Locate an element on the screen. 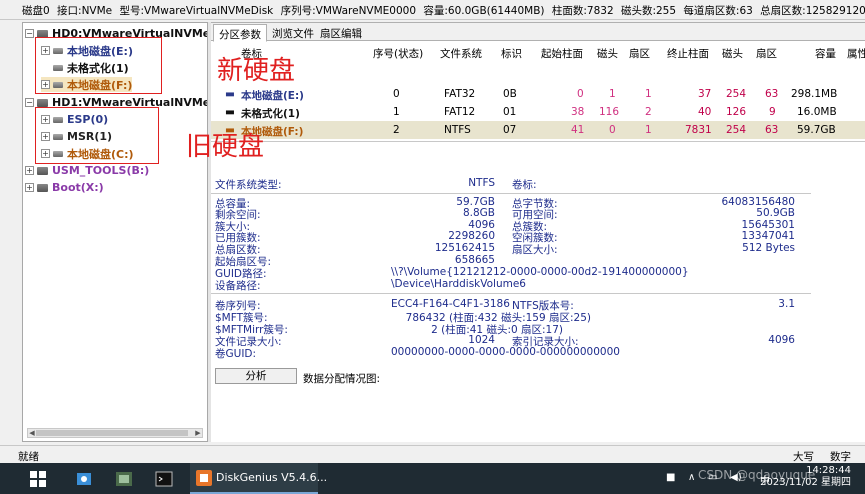  num-indicator: 数字 is located at coordinates (840, 457).